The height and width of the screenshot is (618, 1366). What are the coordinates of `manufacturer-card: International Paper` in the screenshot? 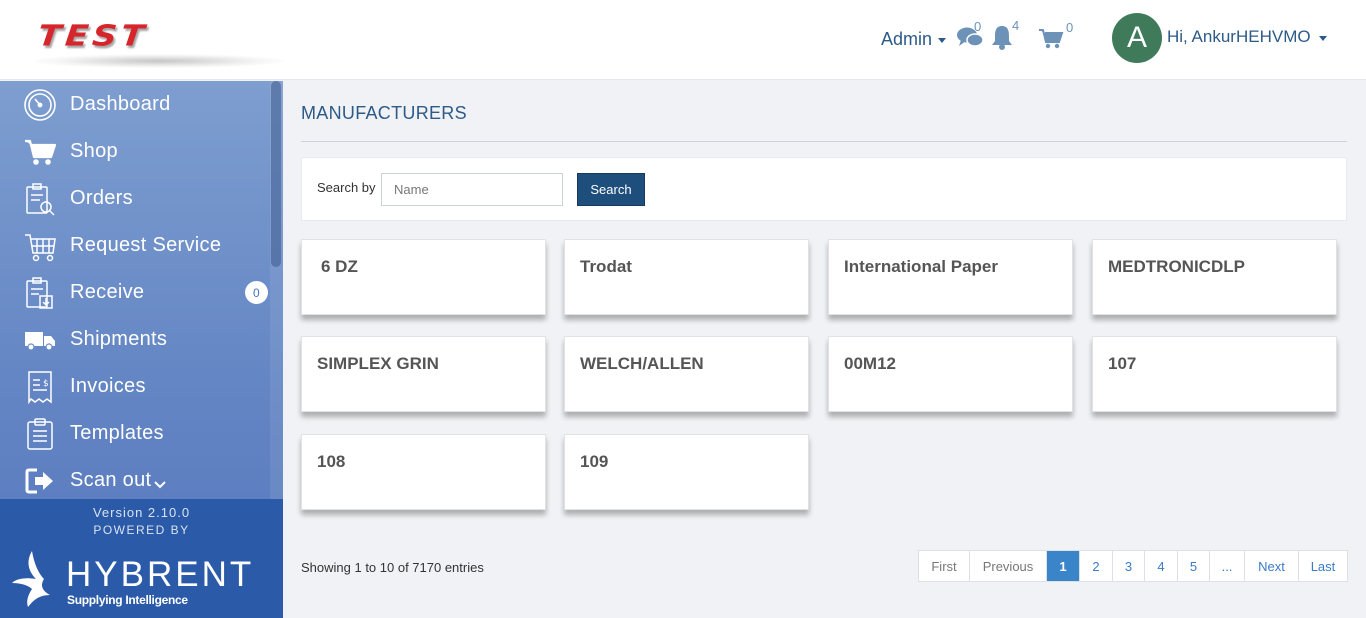 It's located at (950, 277).